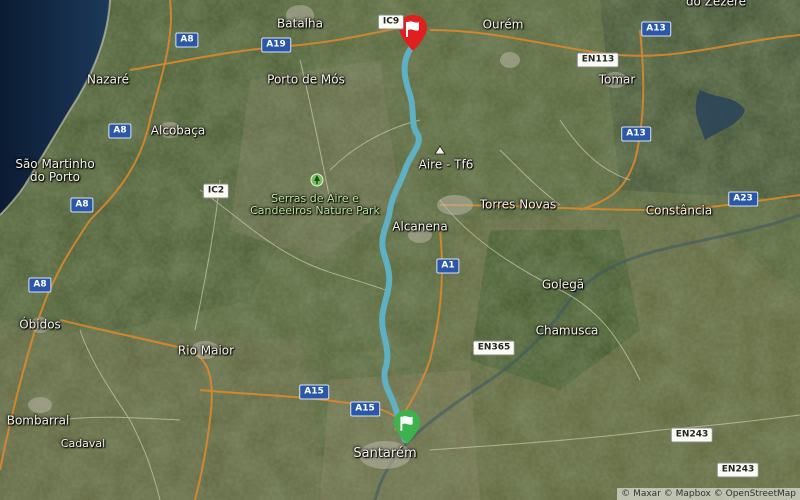 The height and width of the screenshot is (500, 800). What do you see at coordinates (679, 210) in the screenshot?
I see `place-label: Constância` at bounding box center [679, 210].